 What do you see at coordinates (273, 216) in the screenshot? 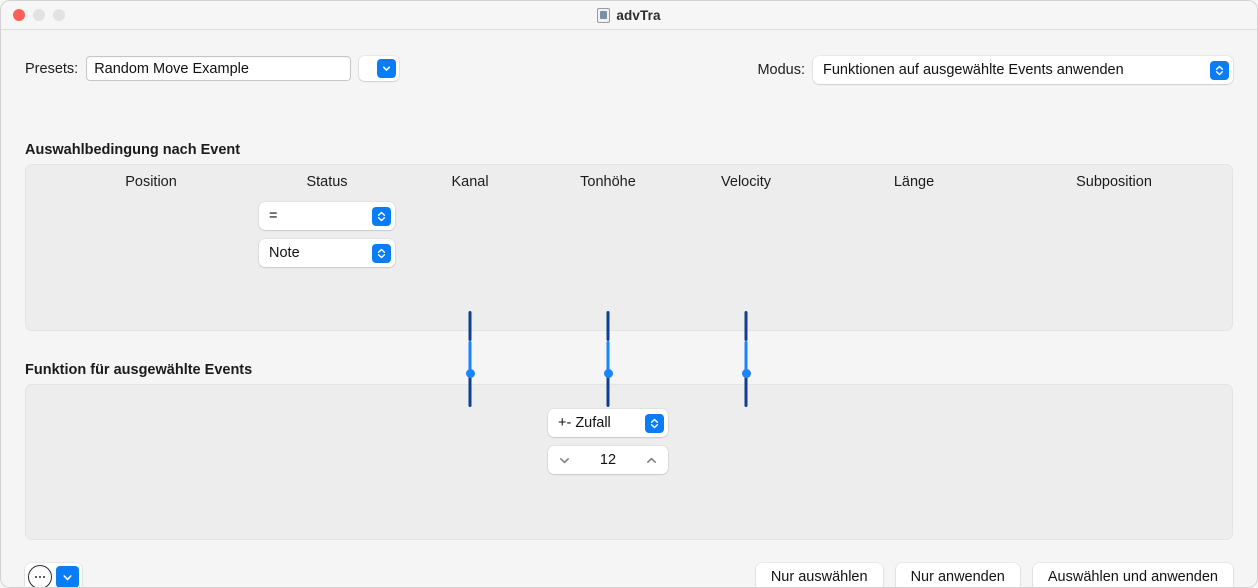
I see `status-operator-value: =` at bounding box center [273, 216].